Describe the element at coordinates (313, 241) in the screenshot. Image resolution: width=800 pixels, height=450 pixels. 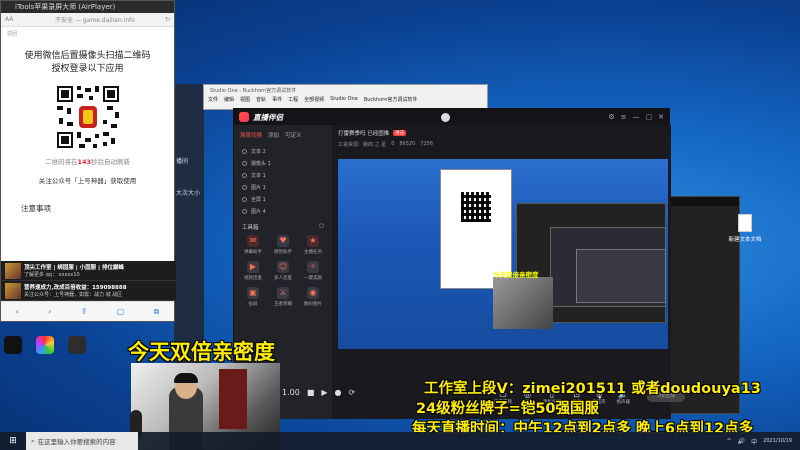
I see `task-icon: ★` at that location.